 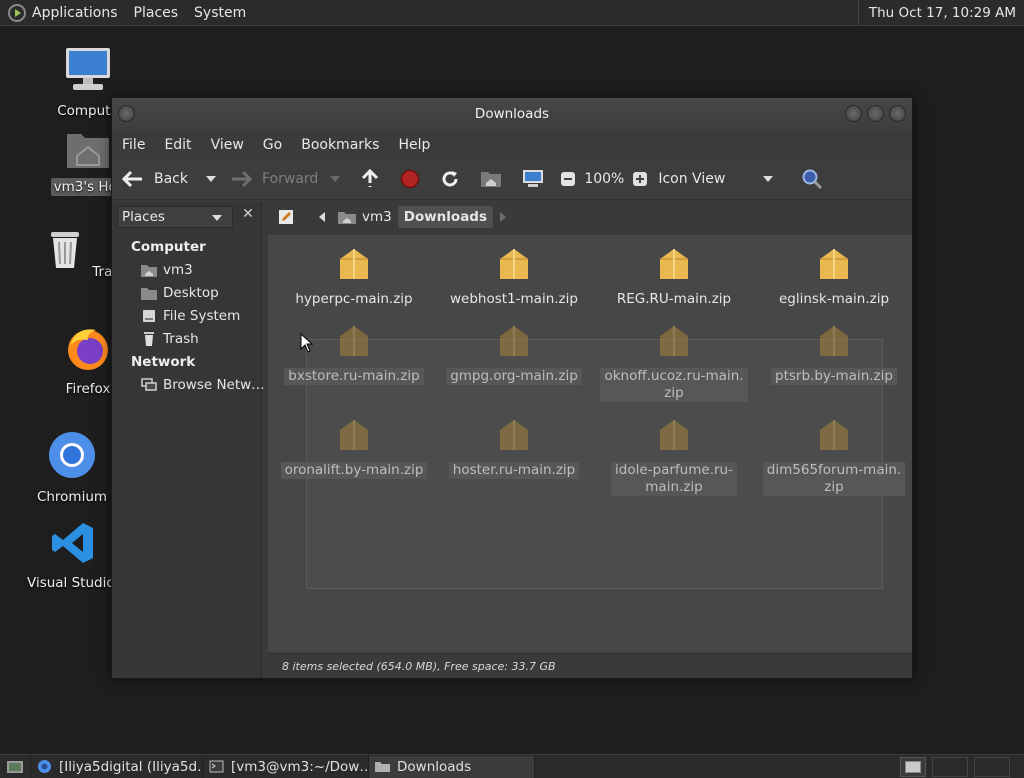 I want to click on titlebar: Downloads, so click(x=512, y=114).